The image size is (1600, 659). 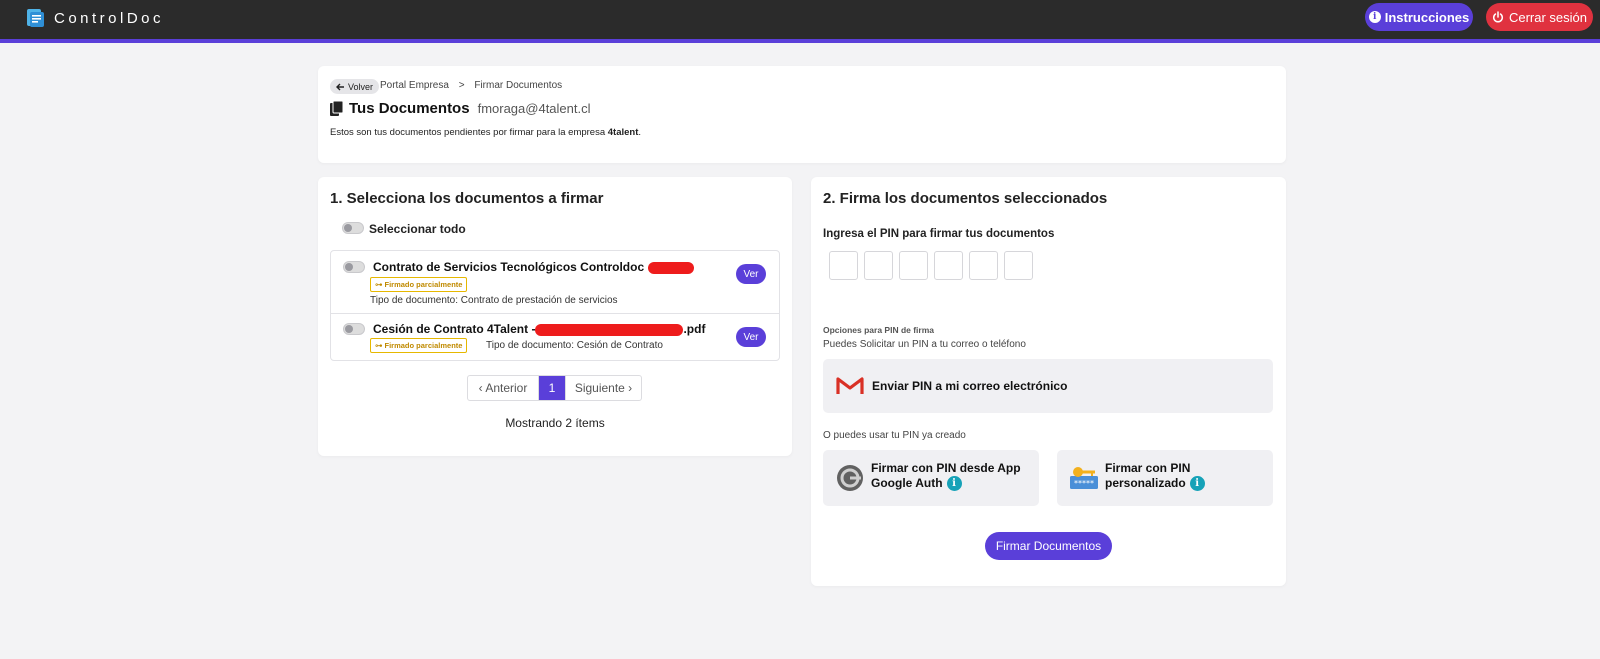 I want to click on logout-button: Cerrar sesión, so click(x=1539, y=17).